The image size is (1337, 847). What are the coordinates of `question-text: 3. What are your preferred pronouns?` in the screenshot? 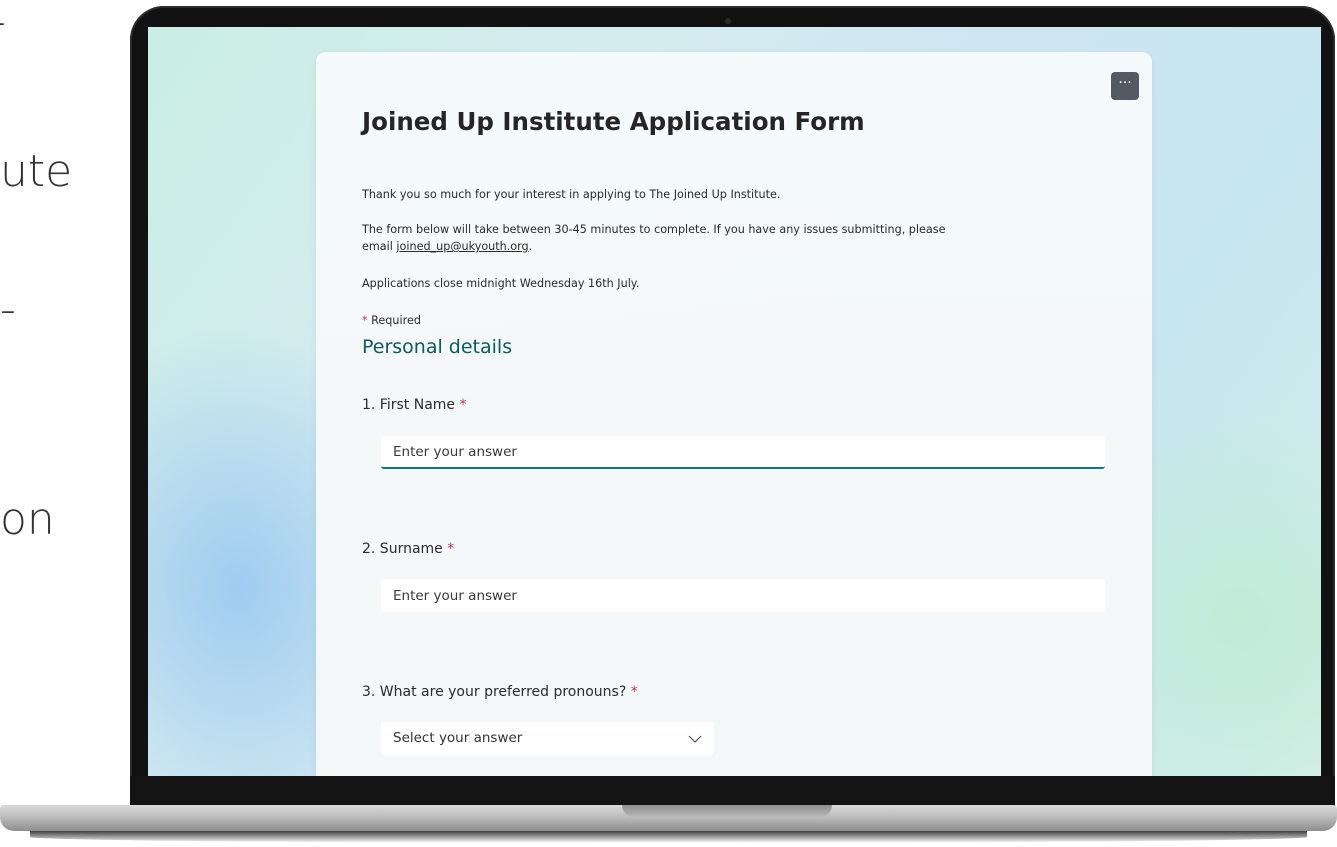 It's located at (494, 692).